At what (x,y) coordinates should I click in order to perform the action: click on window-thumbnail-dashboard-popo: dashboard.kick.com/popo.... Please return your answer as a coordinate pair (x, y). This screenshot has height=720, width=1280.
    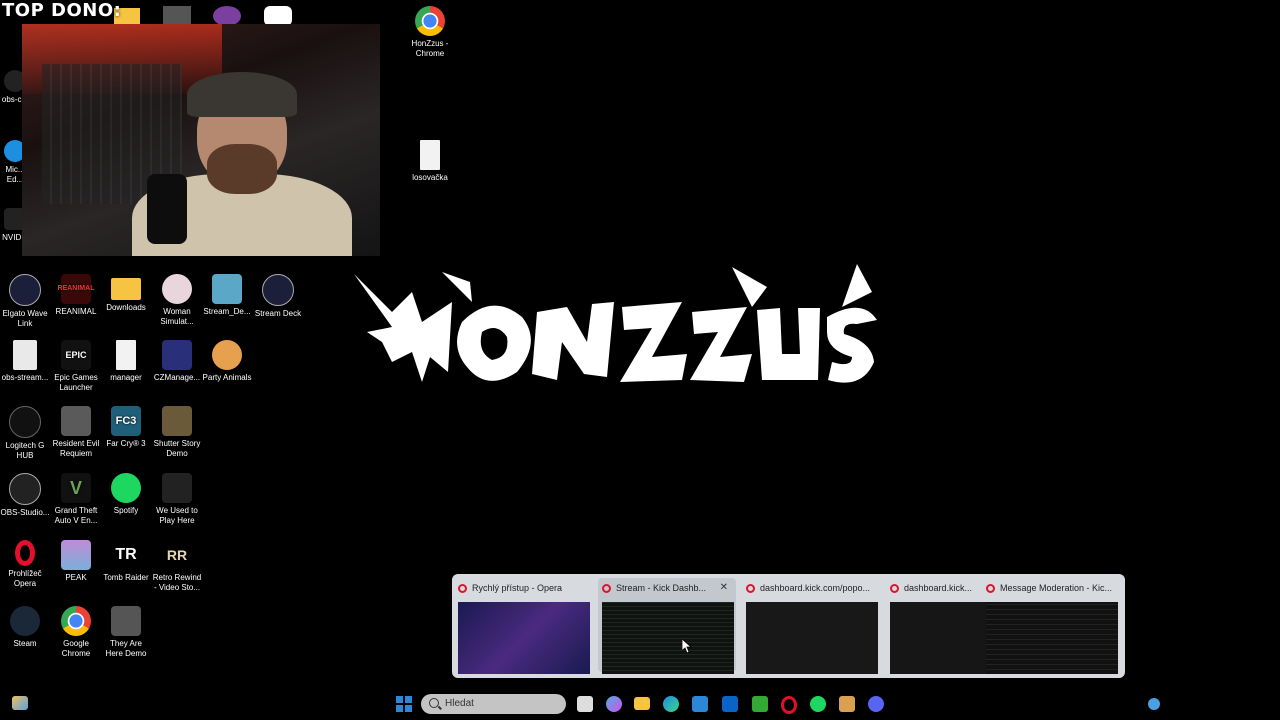
    Looking at the image, I should click on (811, 626).